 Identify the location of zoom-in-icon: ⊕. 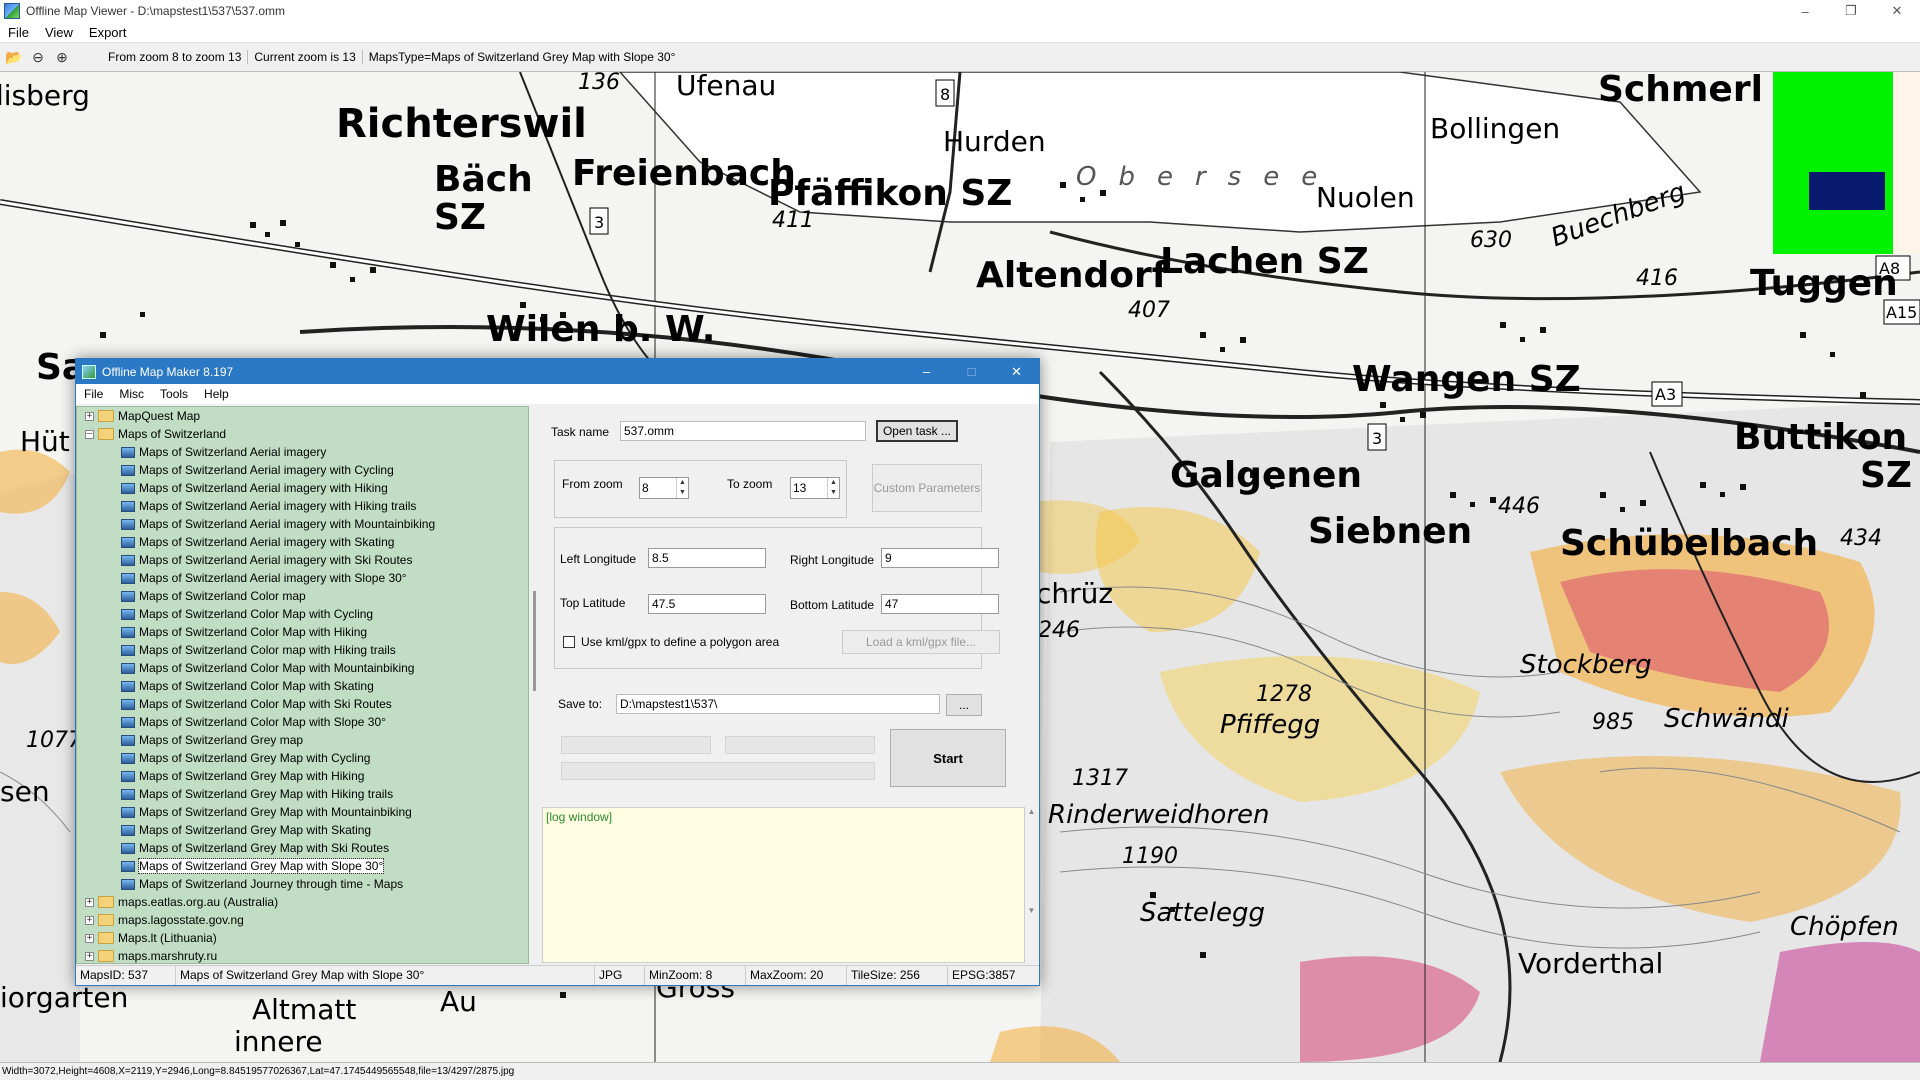
(62, 57).